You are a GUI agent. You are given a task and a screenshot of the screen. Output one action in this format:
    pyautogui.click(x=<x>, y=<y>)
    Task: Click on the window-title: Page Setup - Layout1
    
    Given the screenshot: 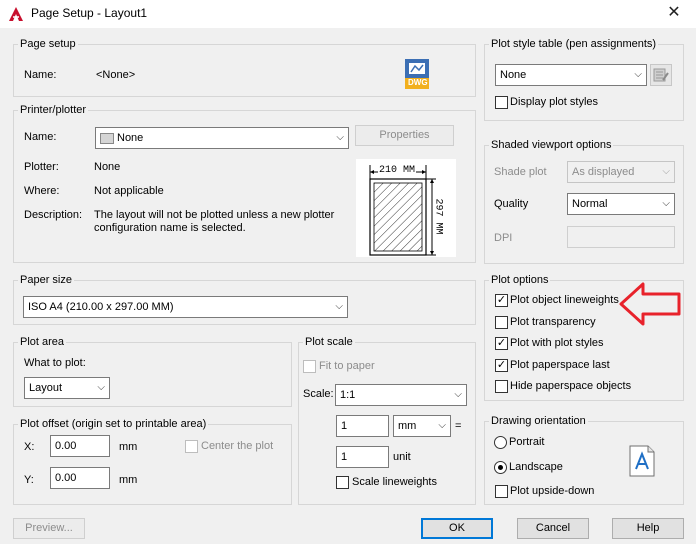 What is the action you would take?
    pyautogui.click(x=89, y=13)
    